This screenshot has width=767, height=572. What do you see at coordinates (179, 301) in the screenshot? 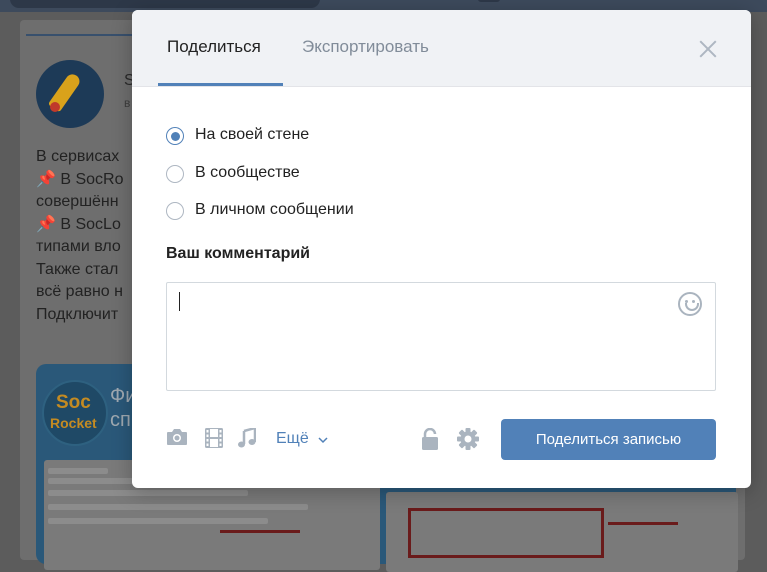
I see `text-cursor` at bounding box center [179, 301].